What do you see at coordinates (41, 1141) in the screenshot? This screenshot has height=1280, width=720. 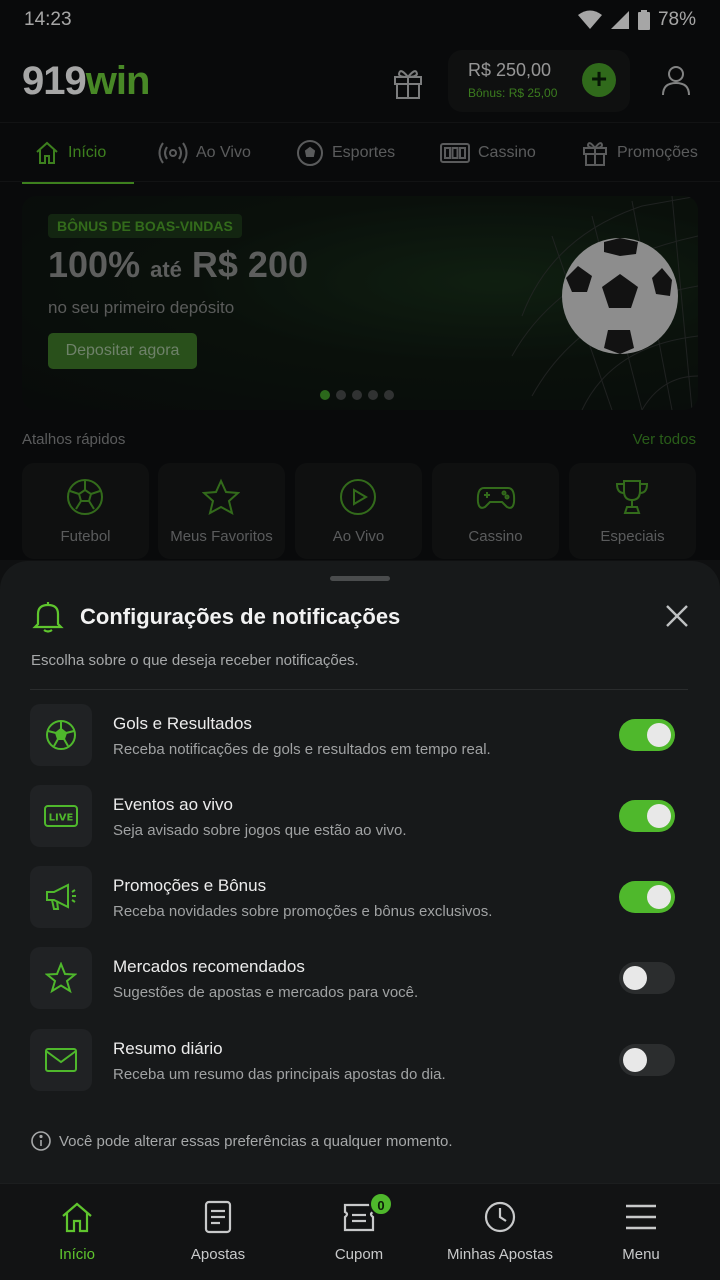 I see `info-icon` at bounding box center [41, 1141].